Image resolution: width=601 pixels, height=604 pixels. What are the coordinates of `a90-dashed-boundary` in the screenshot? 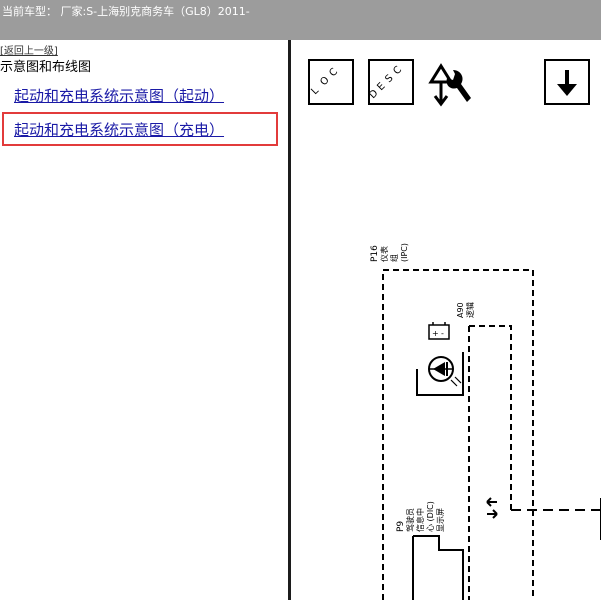 It's located at (490, 417).